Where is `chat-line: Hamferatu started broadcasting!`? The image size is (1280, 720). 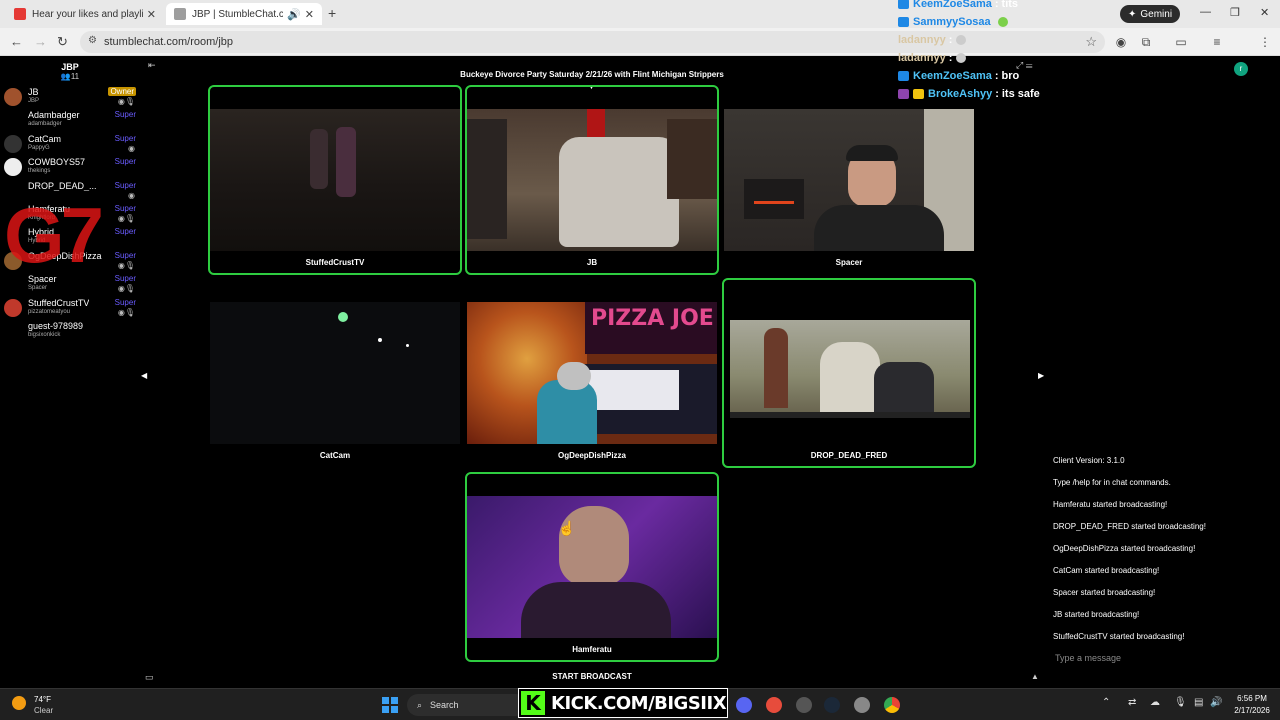
chat-line: Hamferatu started broadcasting! is located at coordinates (1110, 504).